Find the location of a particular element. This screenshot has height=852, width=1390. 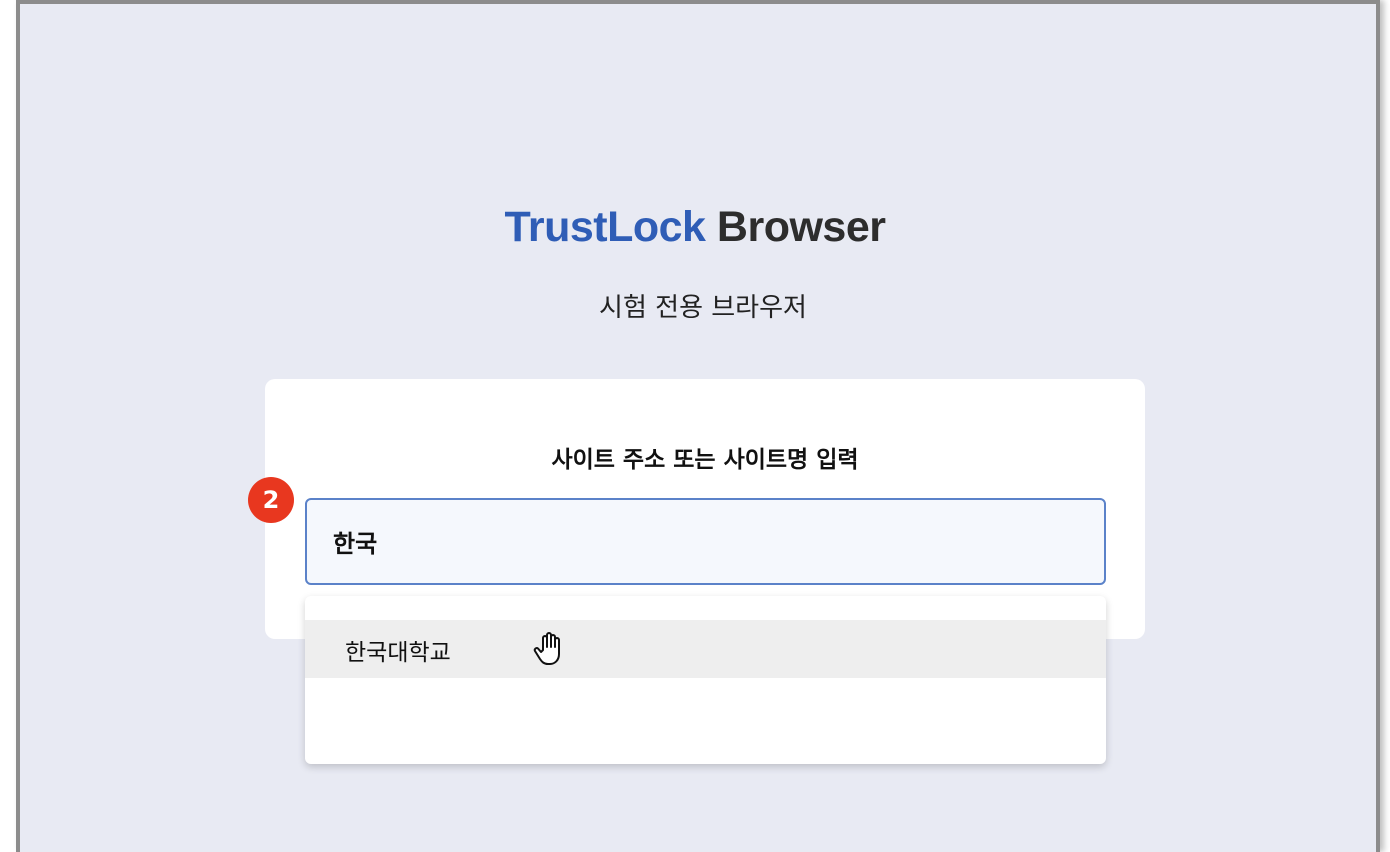

brand-accent: TrustLock is located at coordinates (605, 227).